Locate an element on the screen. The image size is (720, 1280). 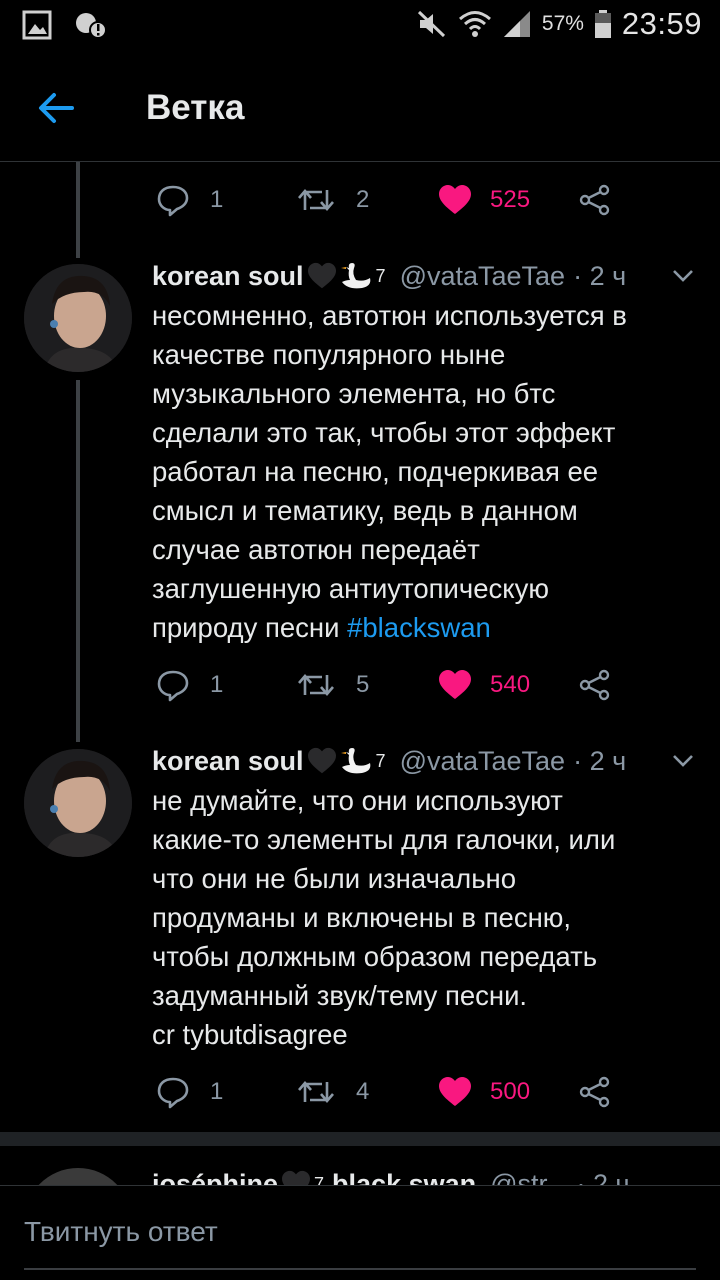
retweet-count: 2 is located at coordinates (363, 199).